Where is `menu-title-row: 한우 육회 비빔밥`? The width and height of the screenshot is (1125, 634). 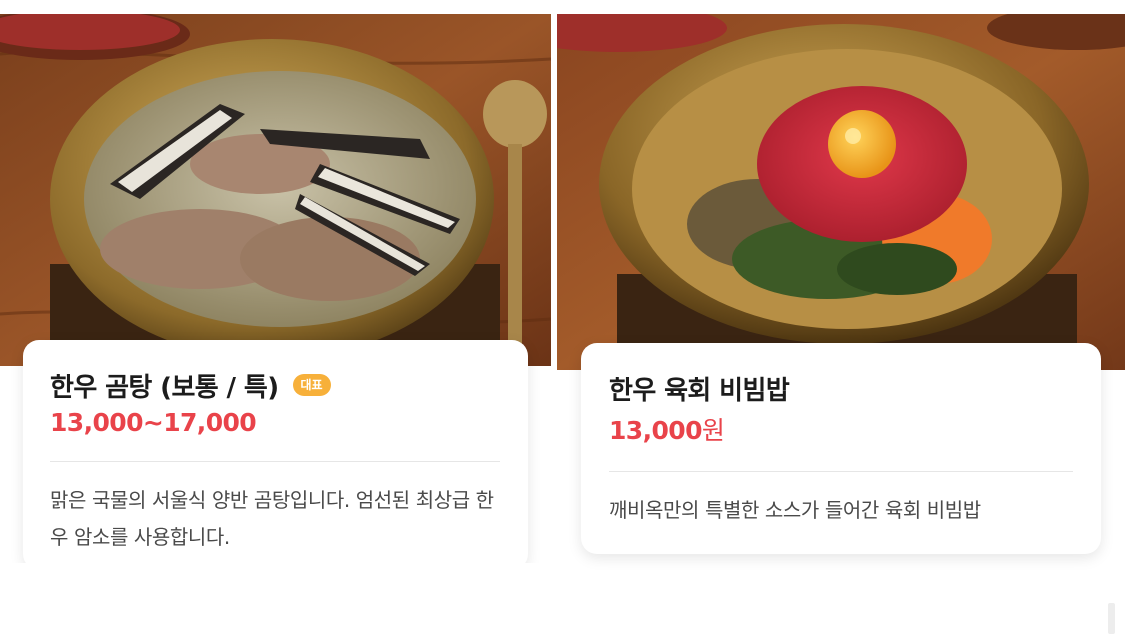 menu-title-row: 한우 육회 비빔밥 is located at coordinates (841, 388).